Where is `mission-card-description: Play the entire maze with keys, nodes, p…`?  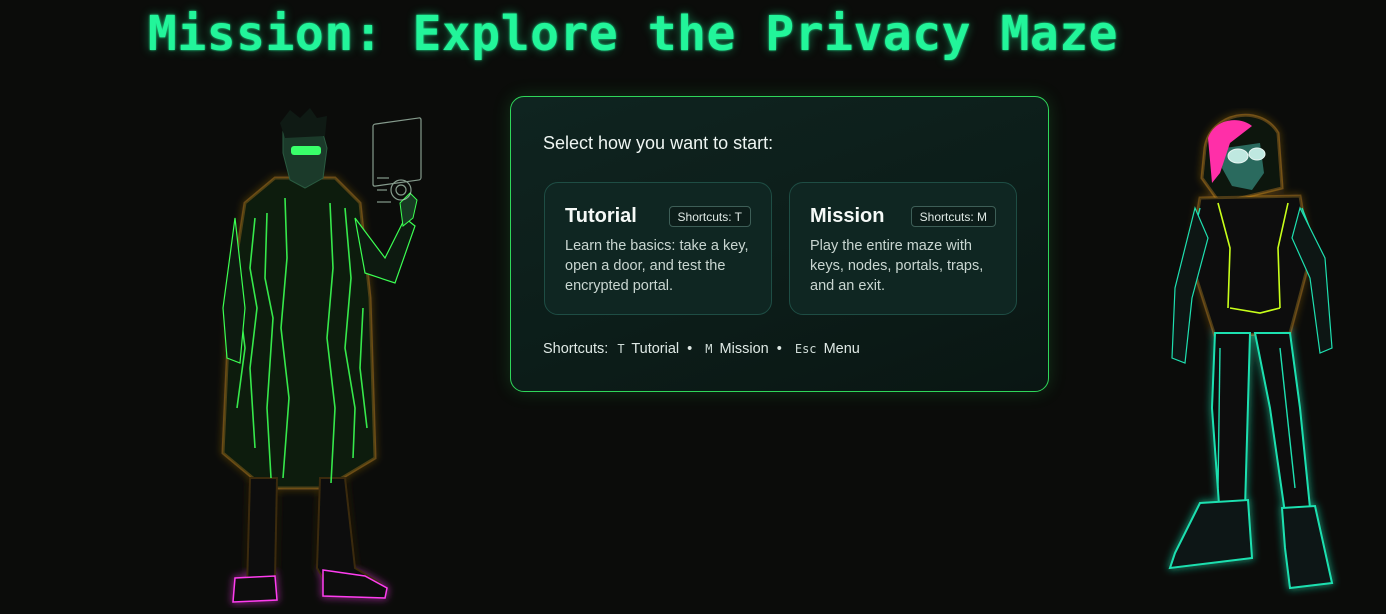 mission-card-description: Play the entire maze with keys, nodes, p… is located at coordinates (897, 266).